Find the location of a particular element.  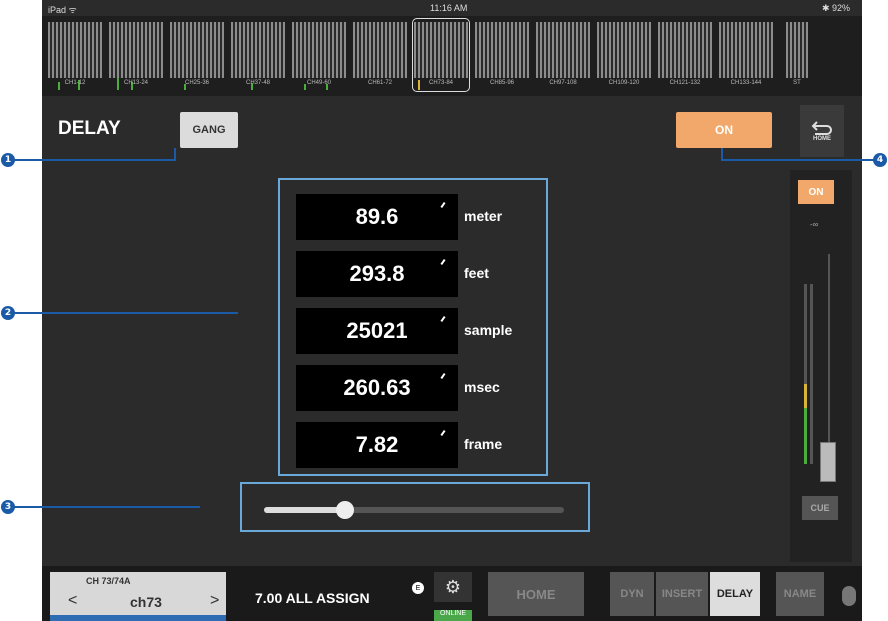

meter-group: CH1-12 is located at coordinates (75, 55).